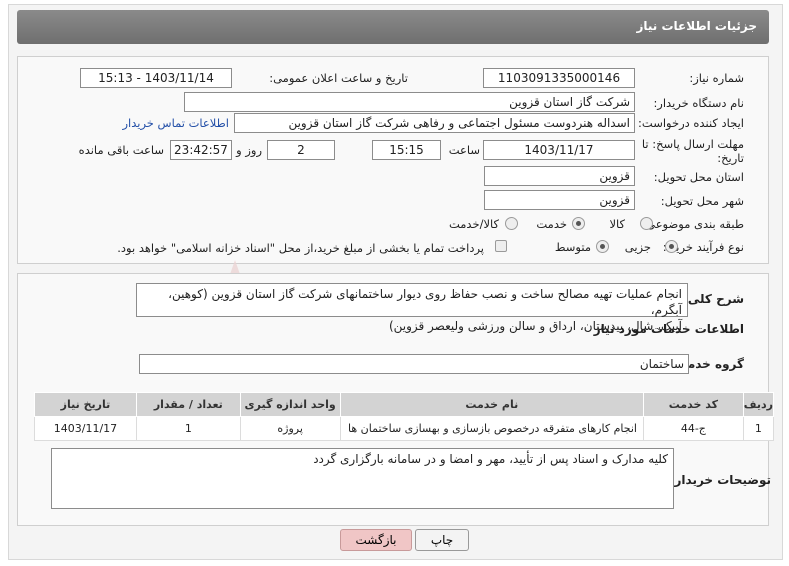 The width and height of the screenshot is (789, 566). Describe the element at coordinates (692, 144) in the screenshot. I see `deadline-label: مهلت ارسال پاسخ: تا` at that location.